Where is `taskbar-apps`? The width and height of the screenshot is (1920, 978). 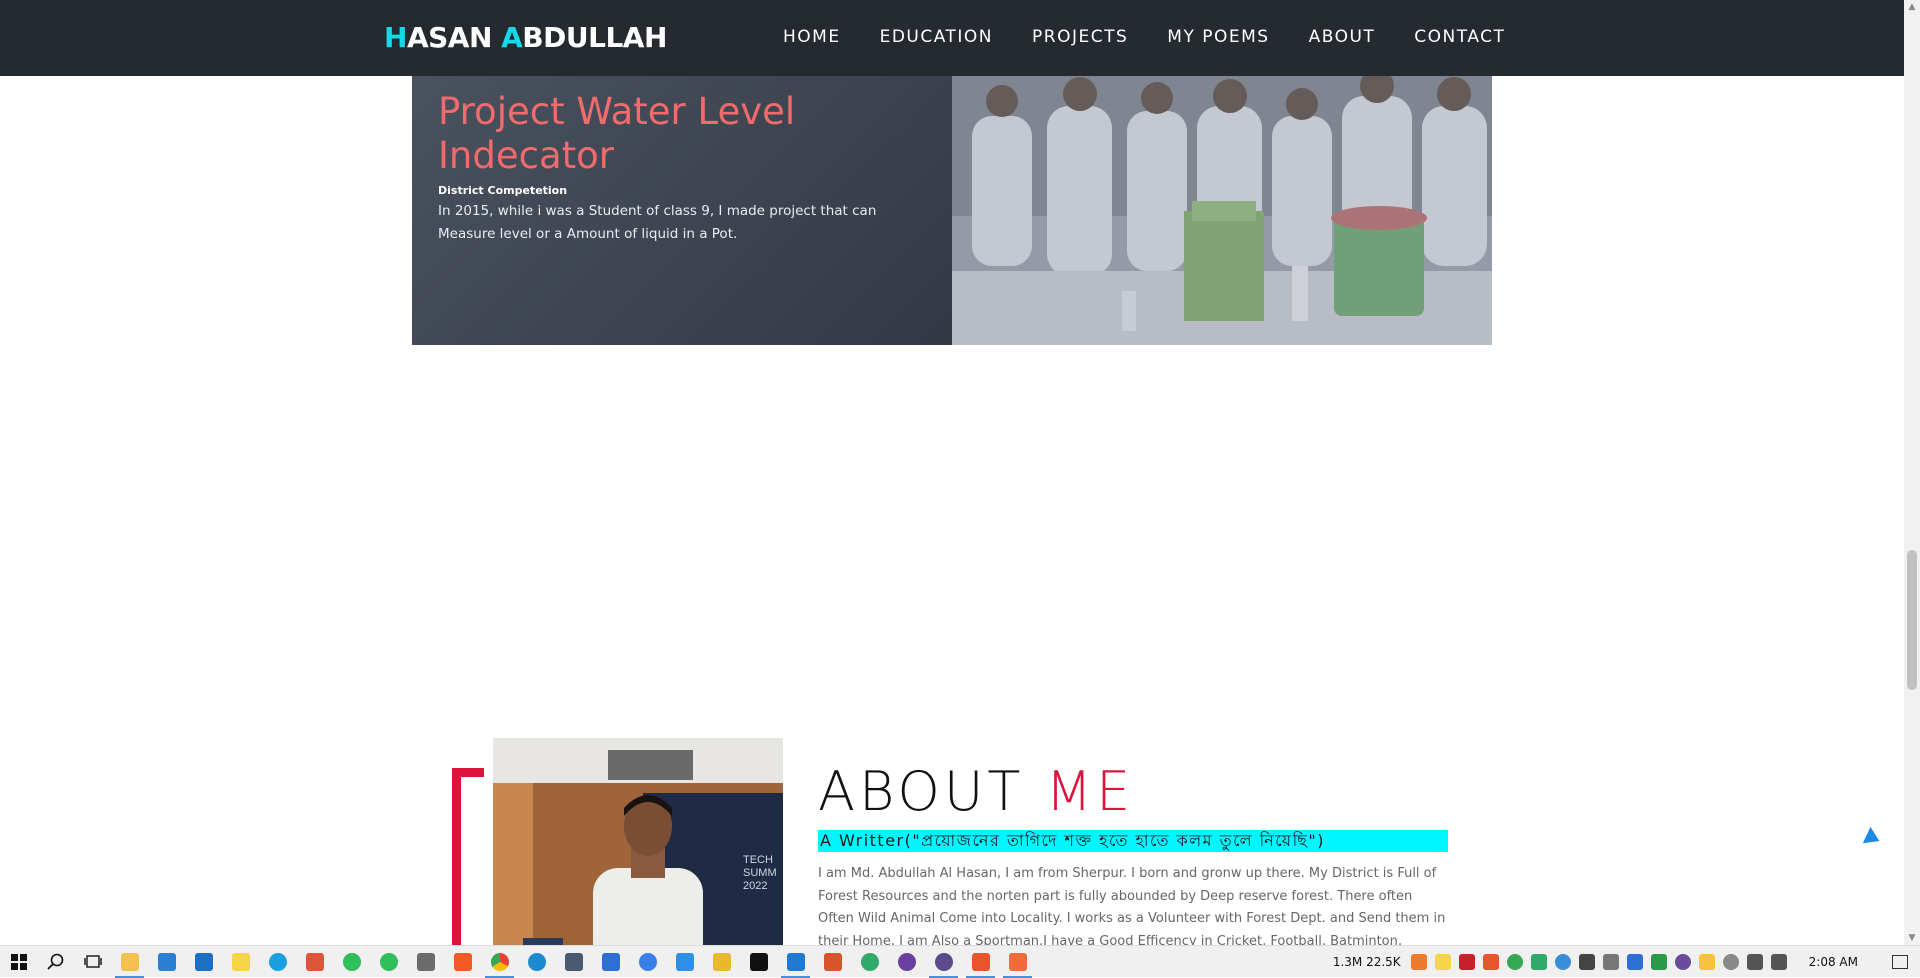
taskbar-apps is located at coordinates (518, 962).